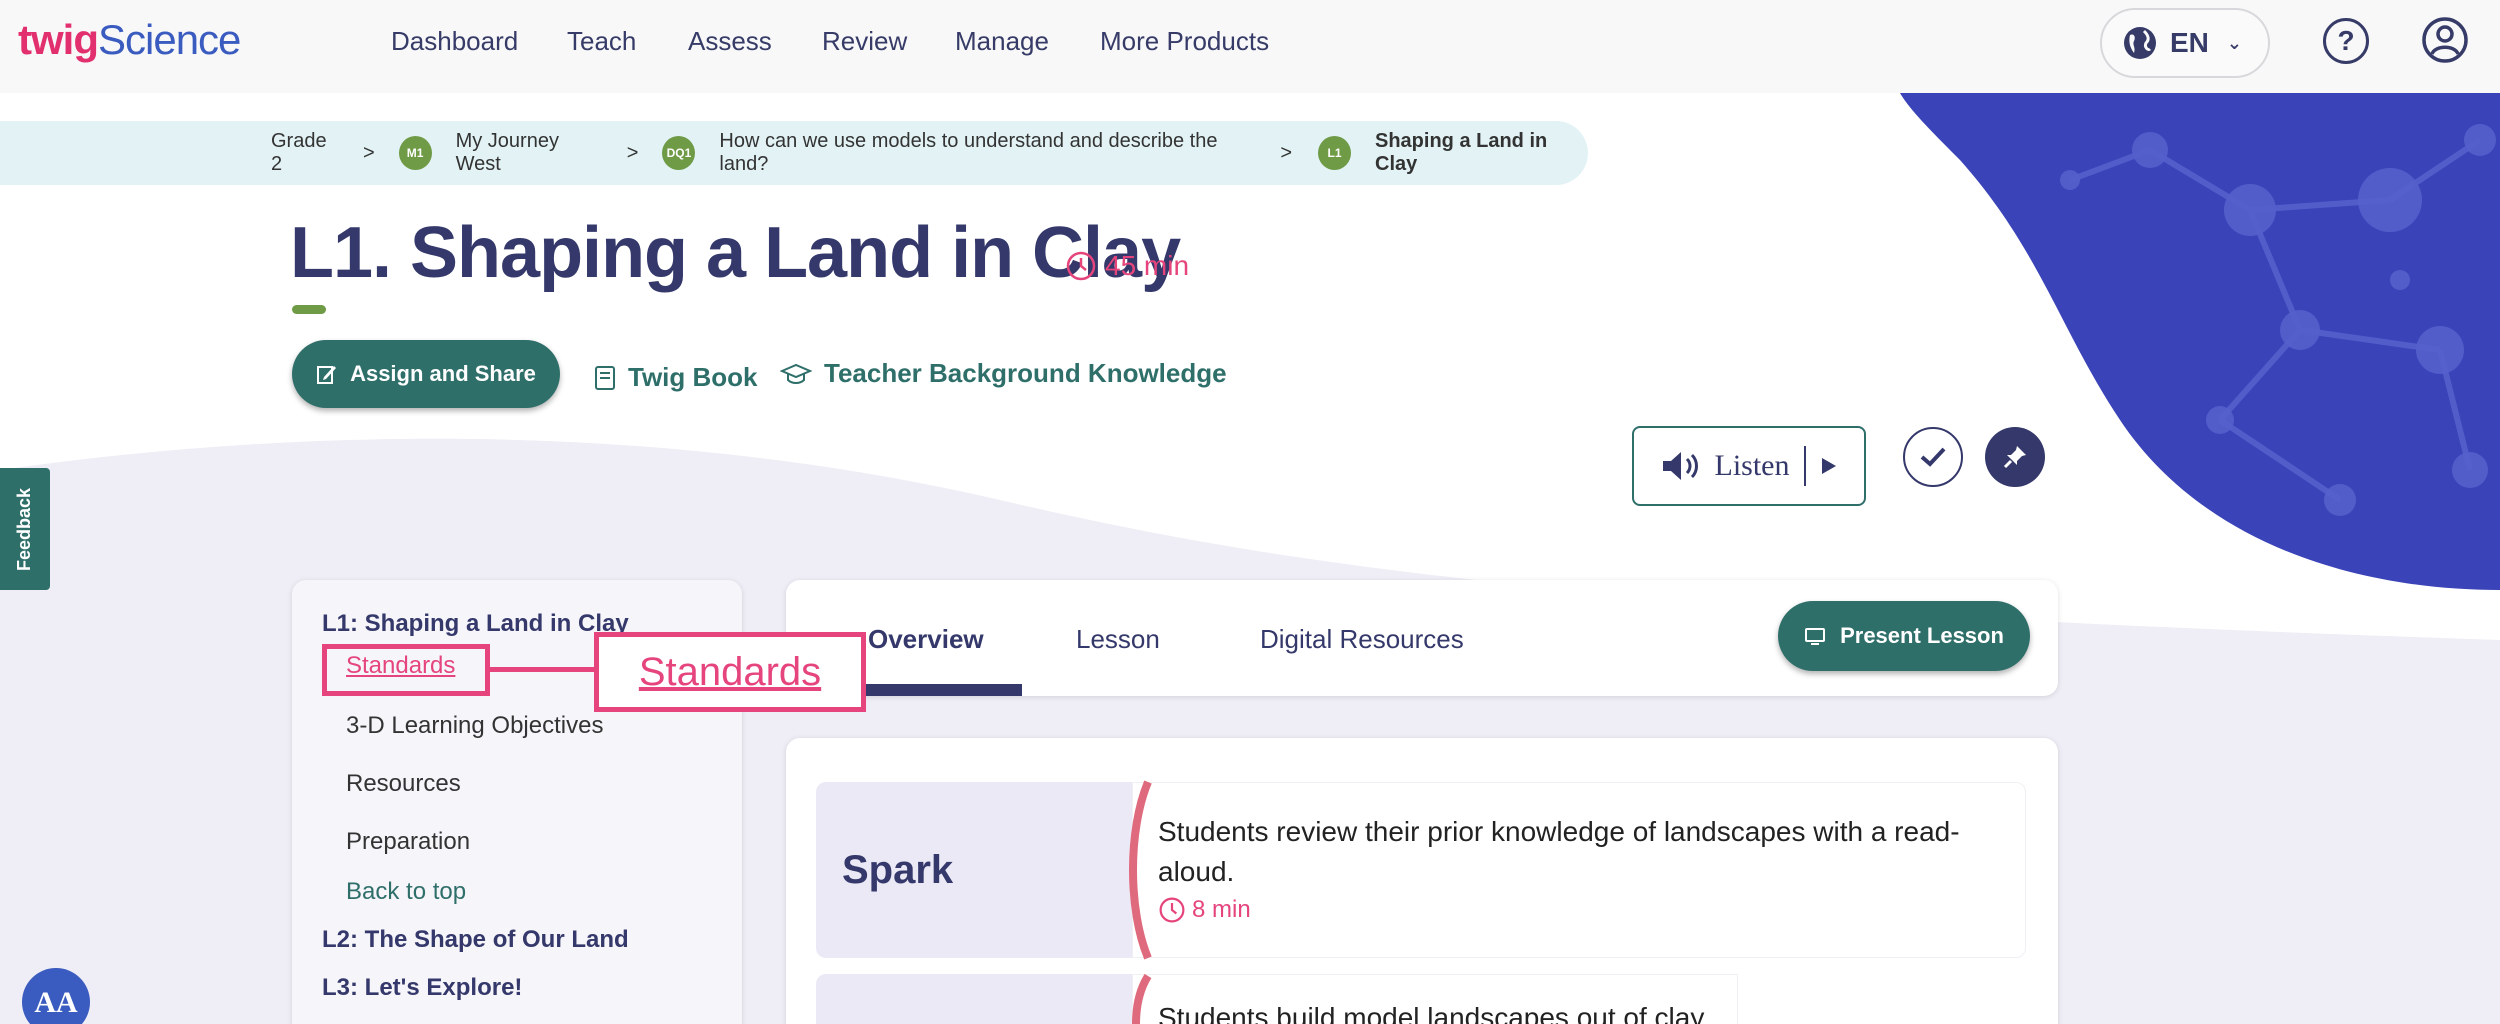 The width and height of the screenshot is (2500, 1024). I want to click on pin-icon, so click(2014, 457).